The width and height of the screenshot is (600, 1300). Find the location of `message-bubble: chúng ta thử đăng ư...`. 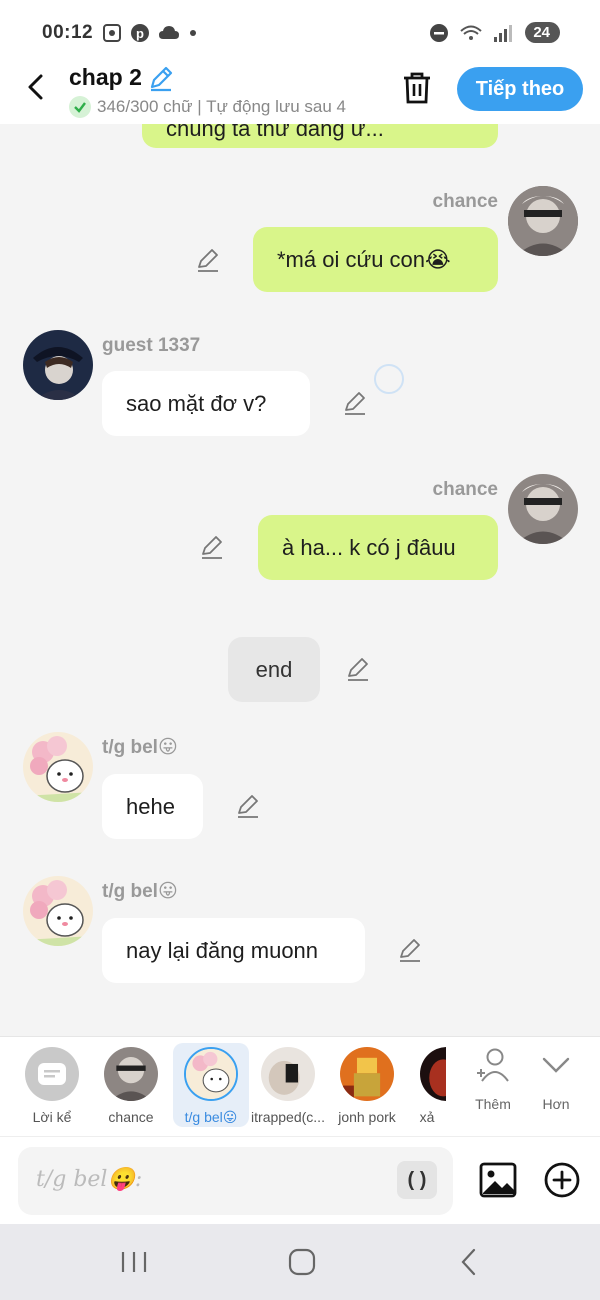

message-bubble: chúng ta thử đăng ư... is located at coordinates (320, 136).